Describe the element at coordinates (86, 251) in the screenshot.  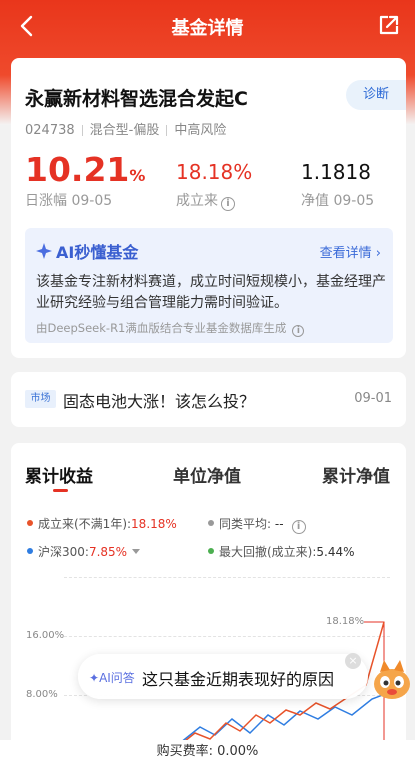
I see `ai-summary-title: AI秒懂基金` at that location.